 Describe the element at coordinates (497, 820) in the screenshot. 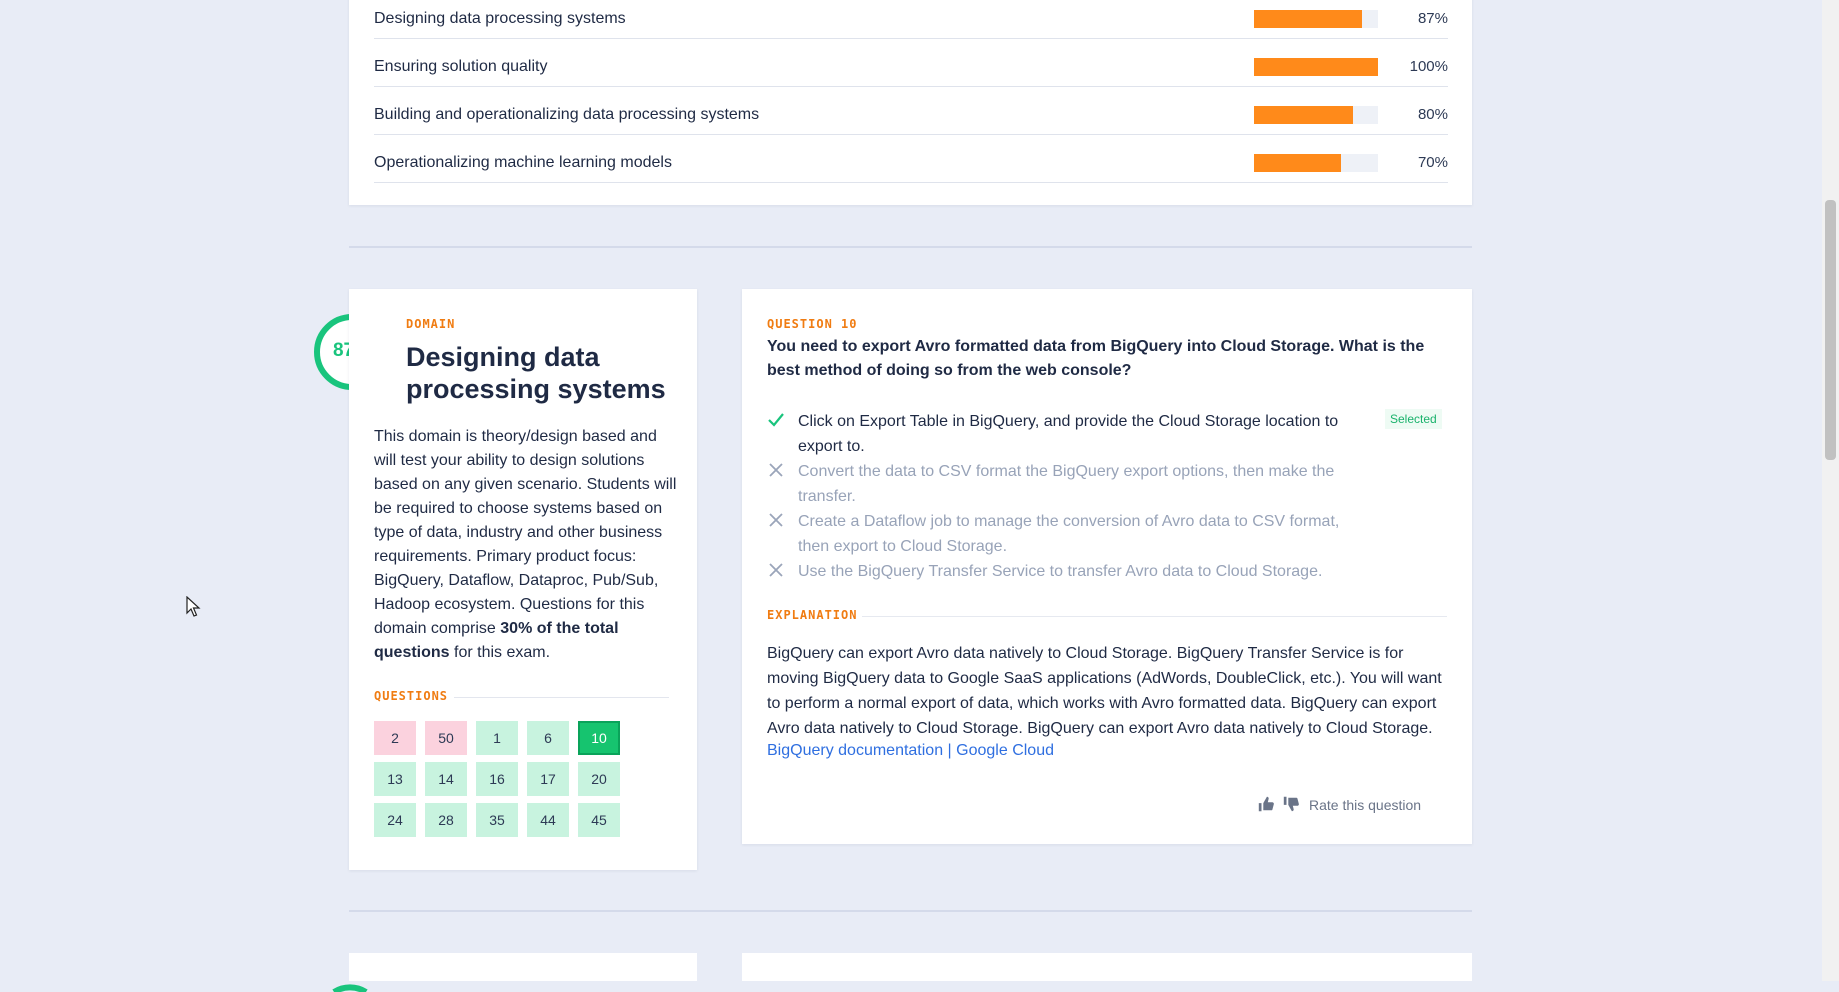

I see `question-number-button: 35` at that location.